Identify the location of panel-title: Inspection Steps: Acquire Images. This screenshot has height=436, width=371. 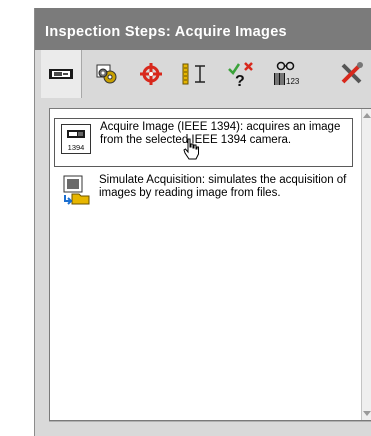
(203, 29).